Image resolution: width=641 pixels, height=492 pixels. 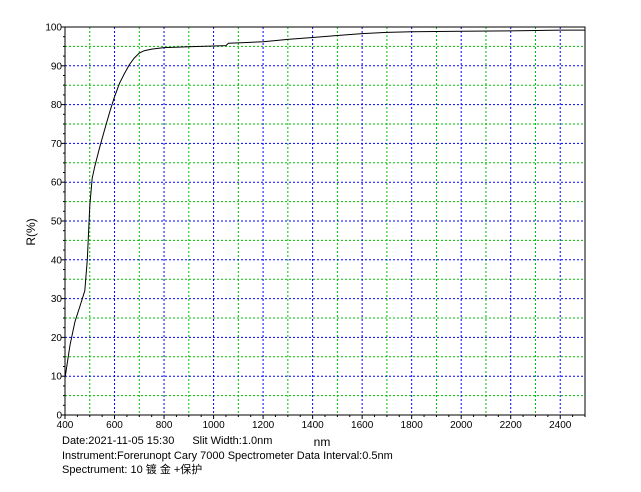 I want to click on x-tick-label-1600: 1600, so click(x=362, y=425).